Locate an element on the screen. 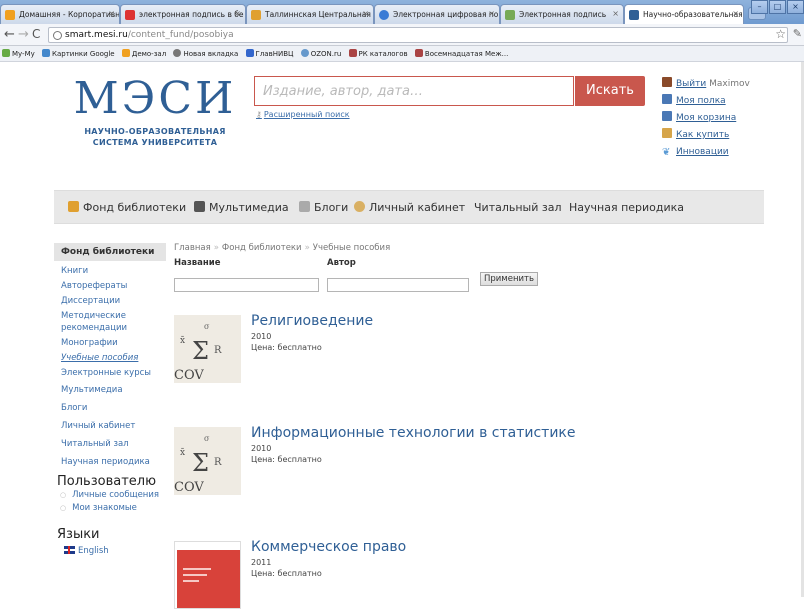  menu-item-account: Личный кабинет is located at coordinates (409, 207).